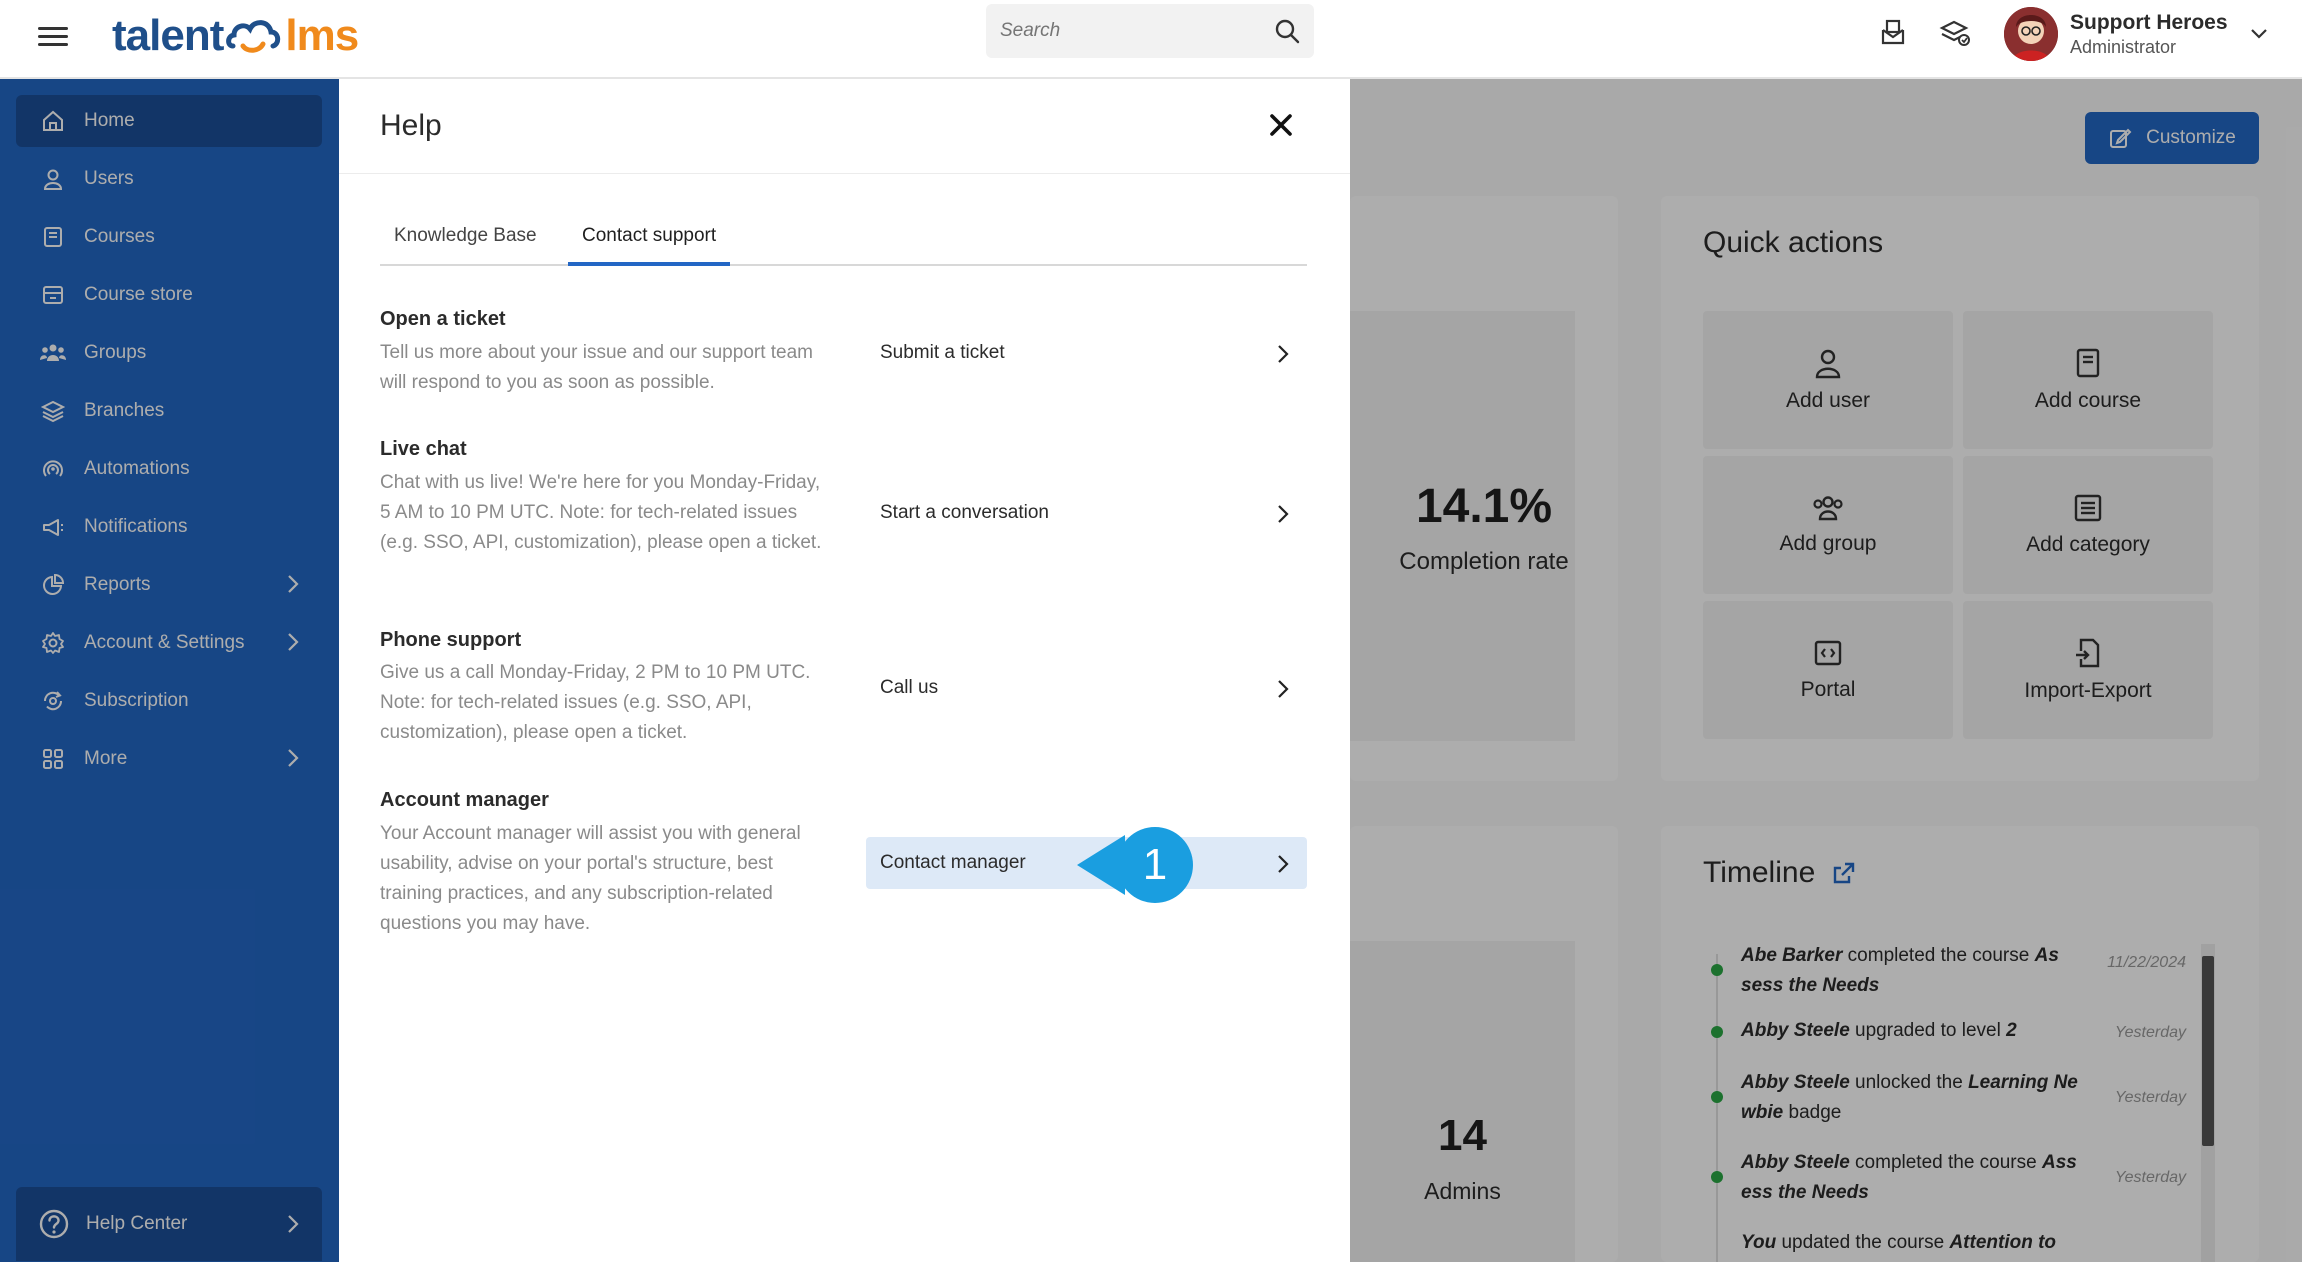 The height and width of the screenshot is (1262, 2302). What do you see at coordinates (115, 352) in the screenshot?
I see `sidebar-item-label: Groups` at bounding box center [115, 352].